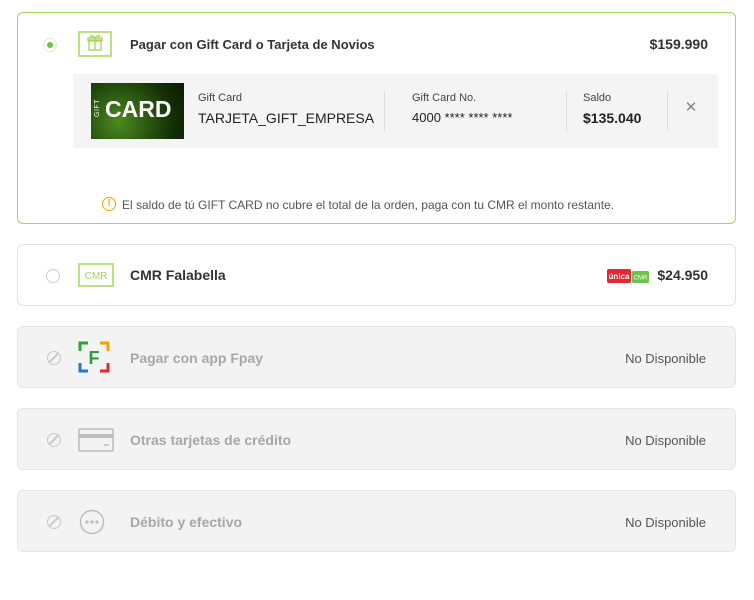 The height and width of the screenshot is (600, 754). I want to click on fpay-icon: F, so click(94, 359).